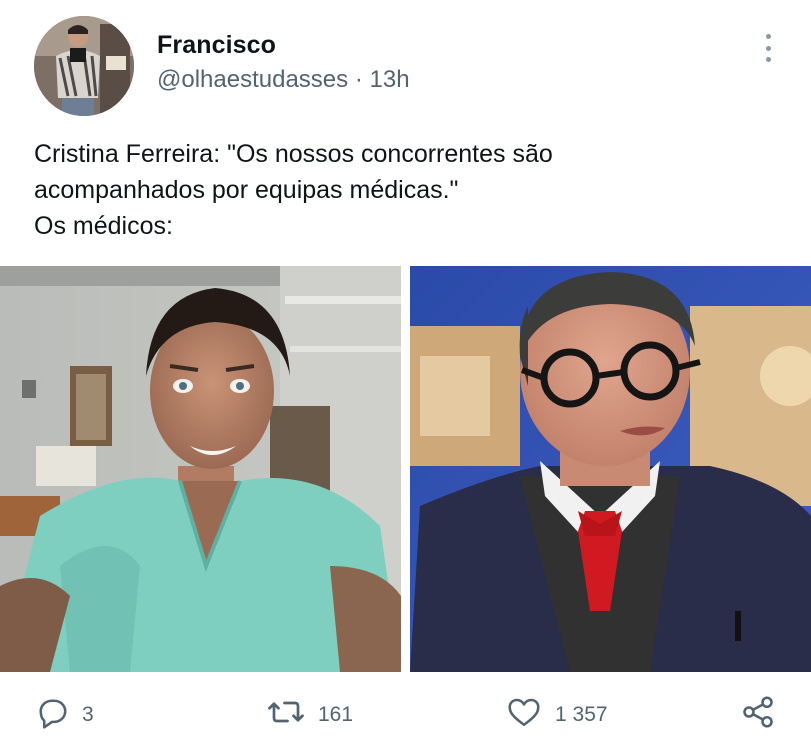  I want to click on retweet-count: 161, so click(336, 714).